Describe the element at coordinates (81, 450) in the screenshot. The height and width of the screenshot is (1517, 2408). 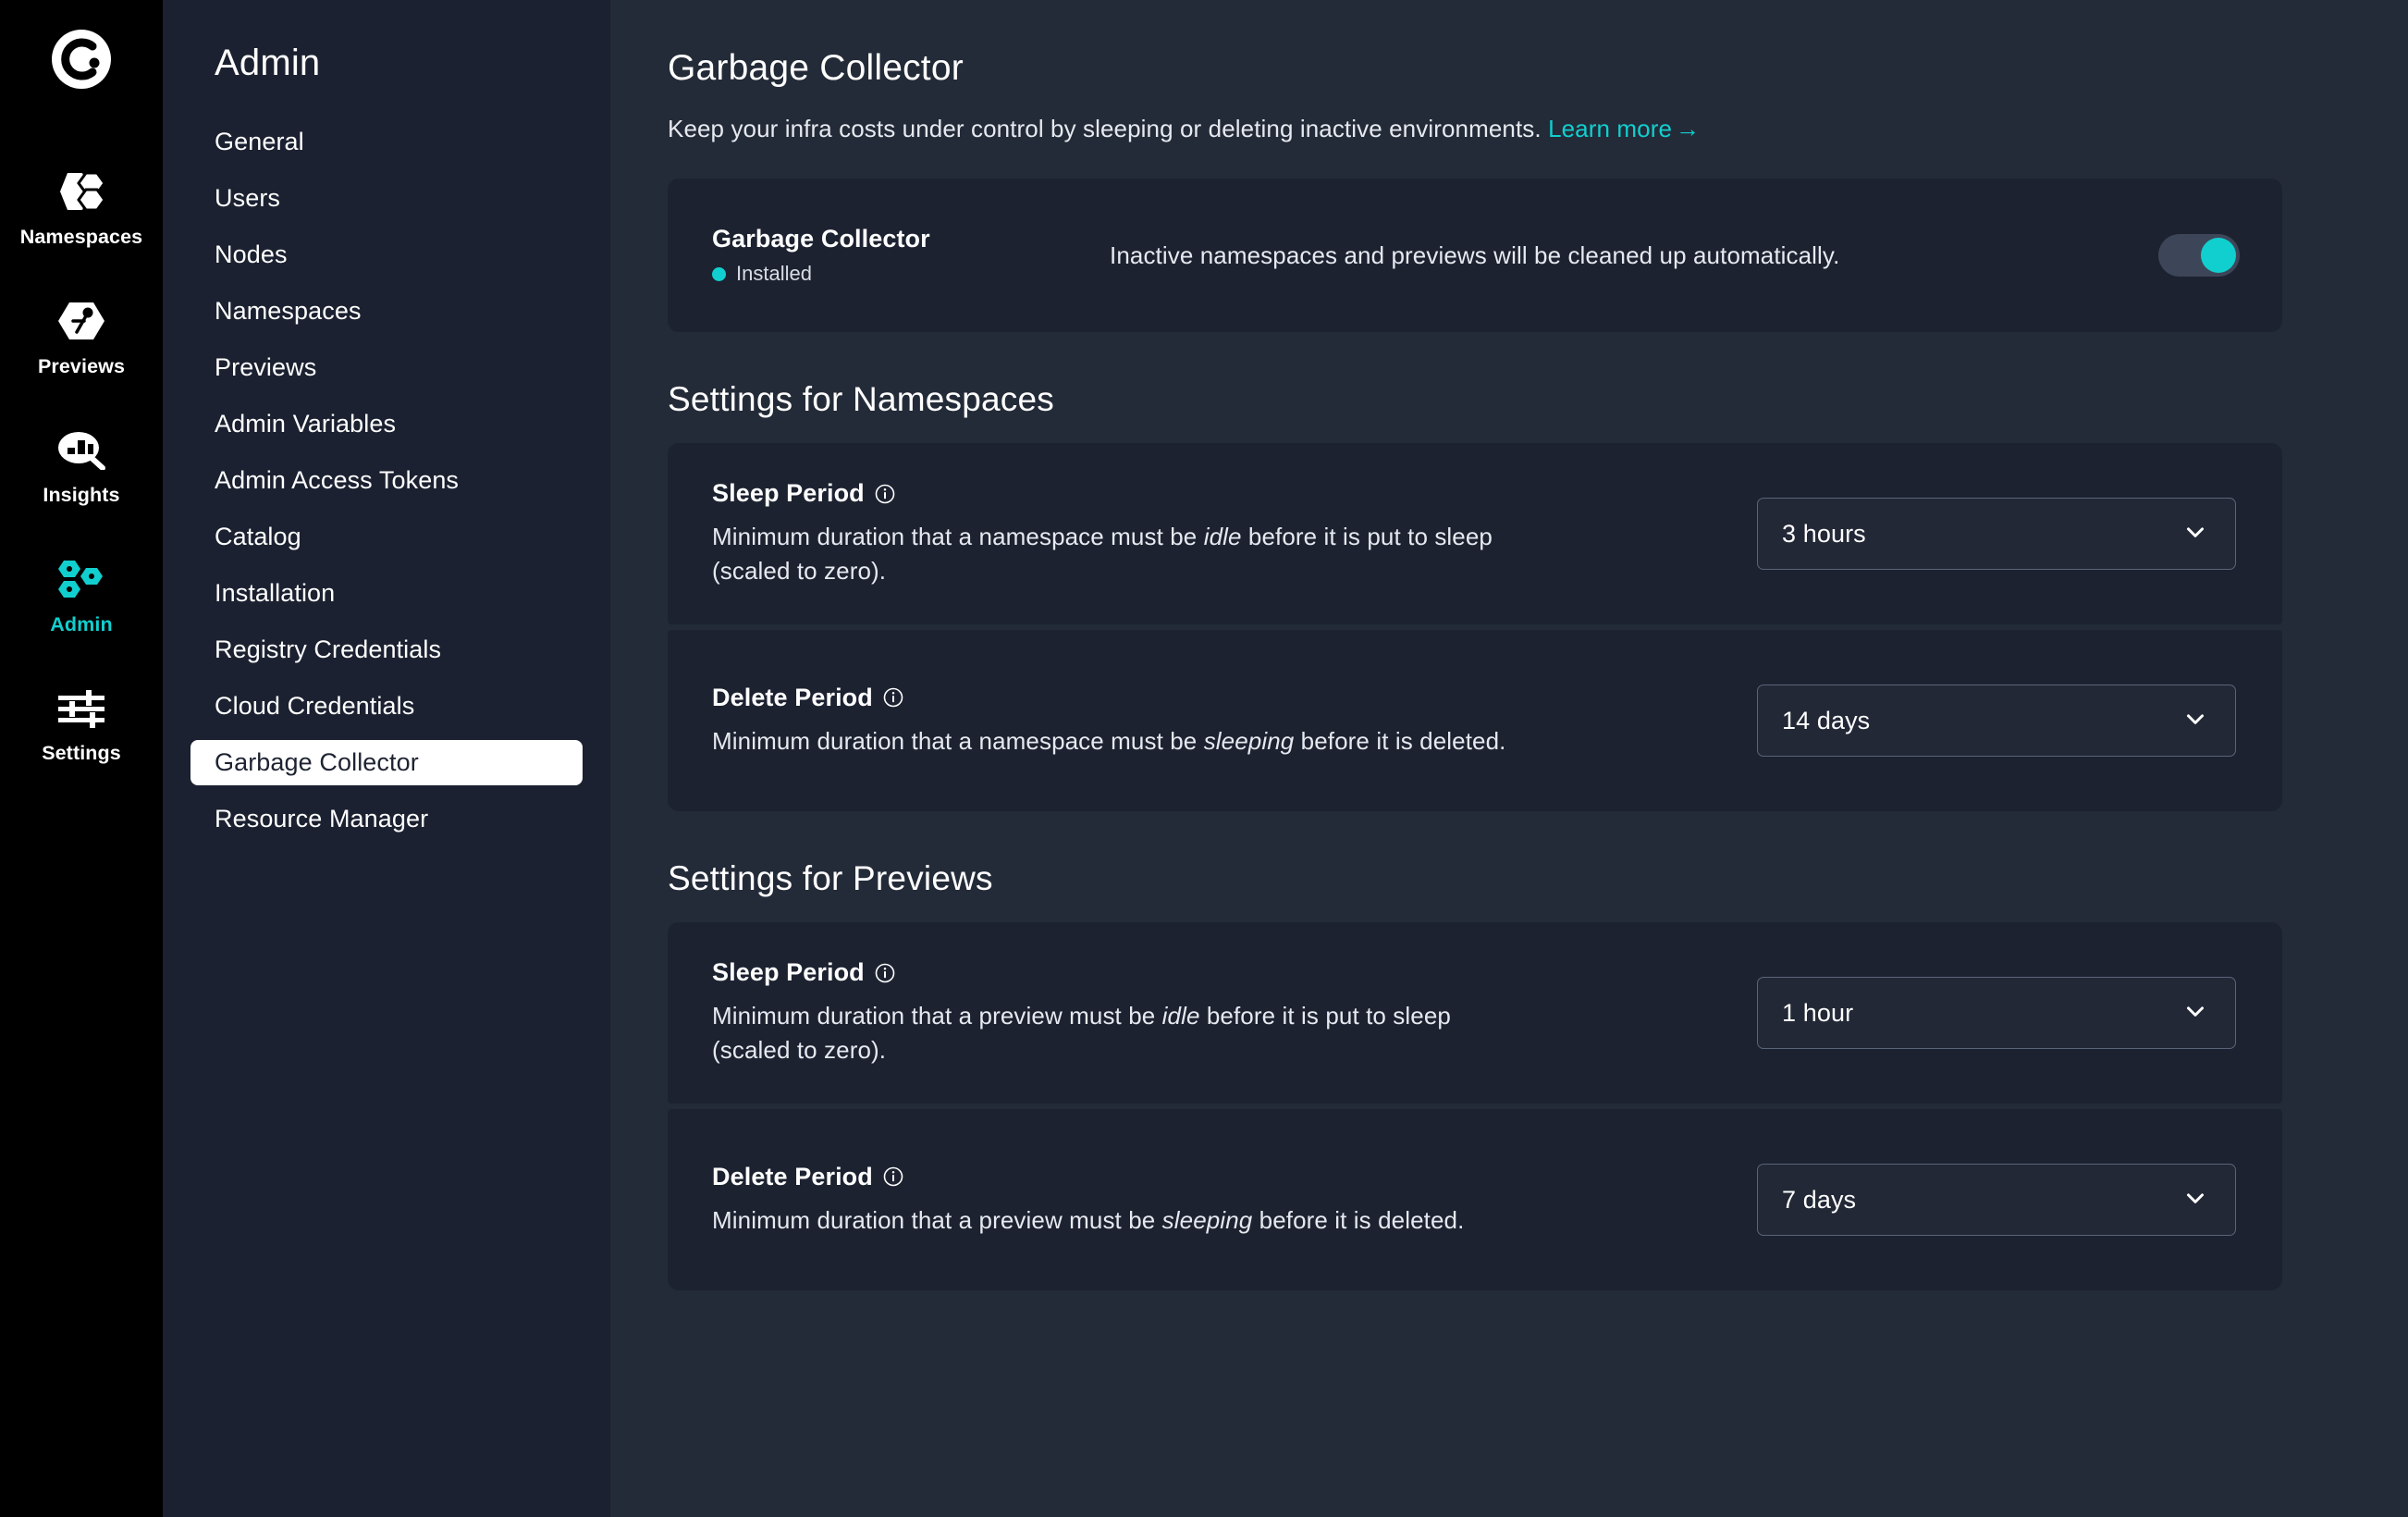
I see `insights-icon` at that location.